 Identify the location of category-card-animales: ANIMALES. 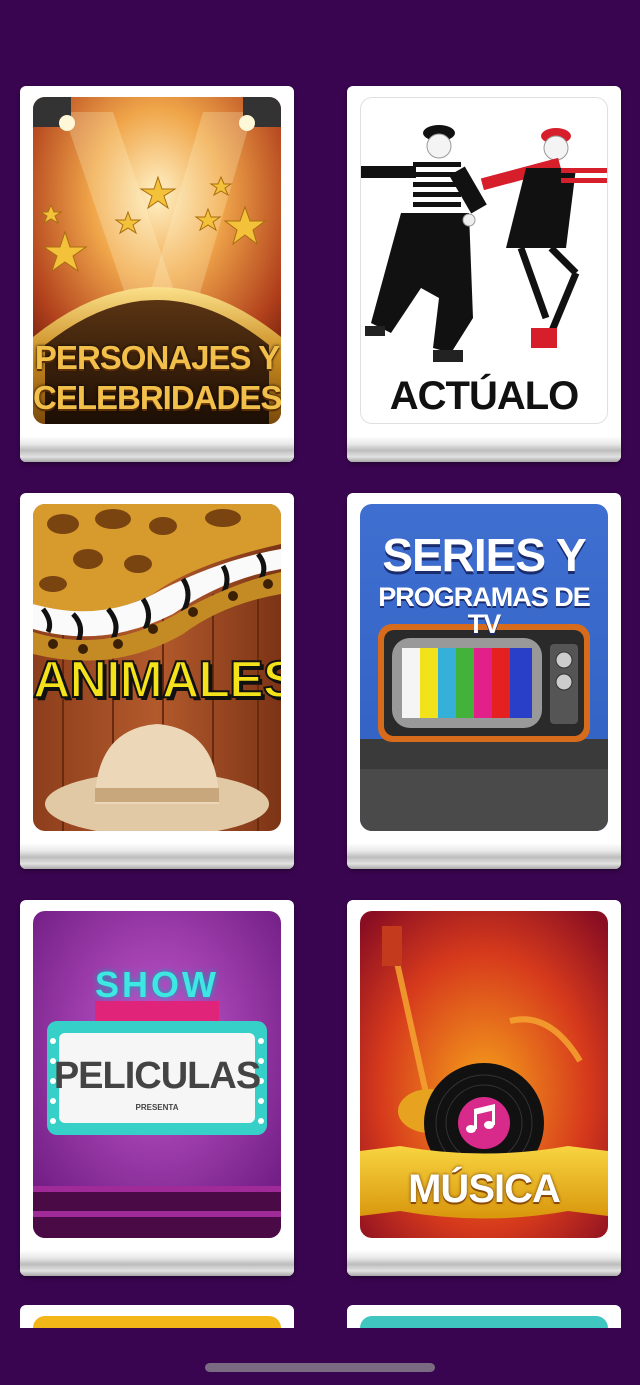
(157, 681).